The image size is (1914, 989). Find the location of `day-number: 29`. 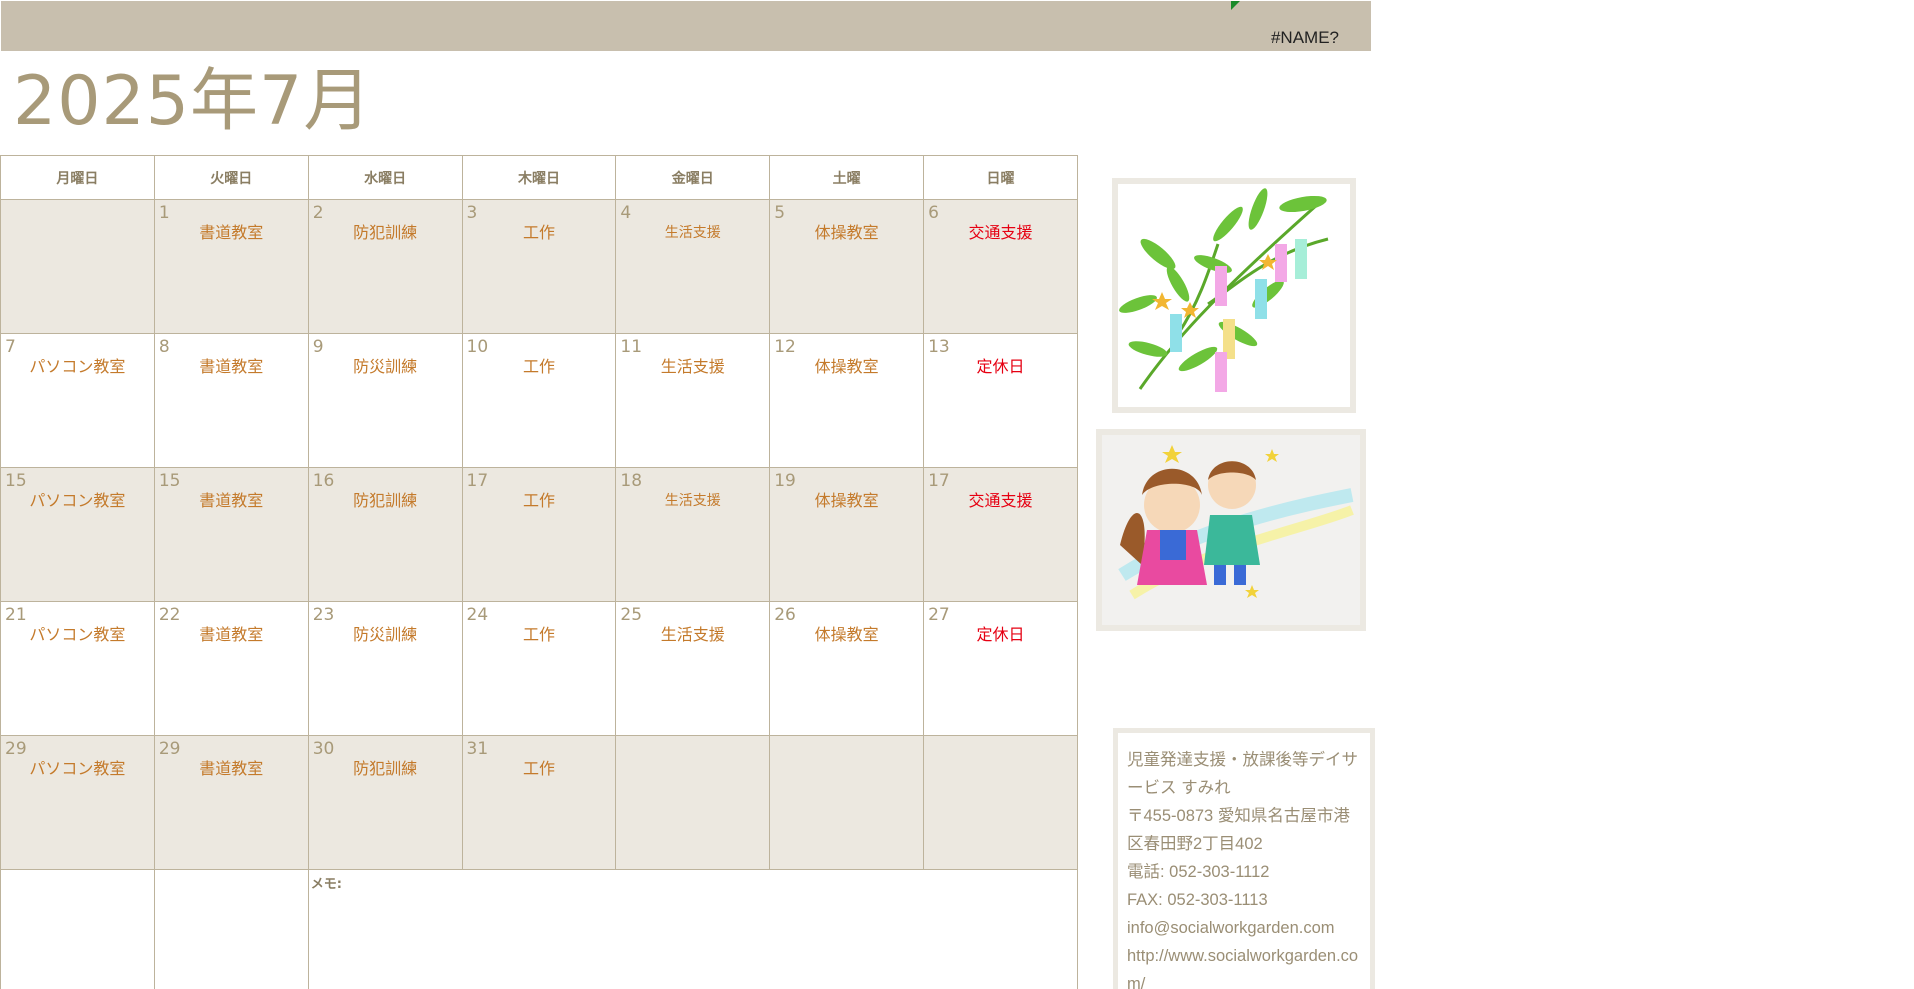

day-number: 29 is located at coordinates (16, 749).